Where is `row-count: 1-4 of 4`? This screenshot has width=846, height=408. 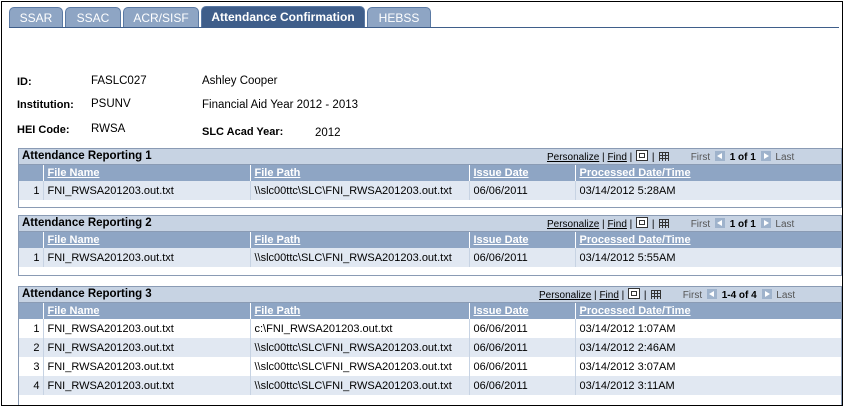 row-count: 1-4 of 4 is located at coordinates (739, 295).